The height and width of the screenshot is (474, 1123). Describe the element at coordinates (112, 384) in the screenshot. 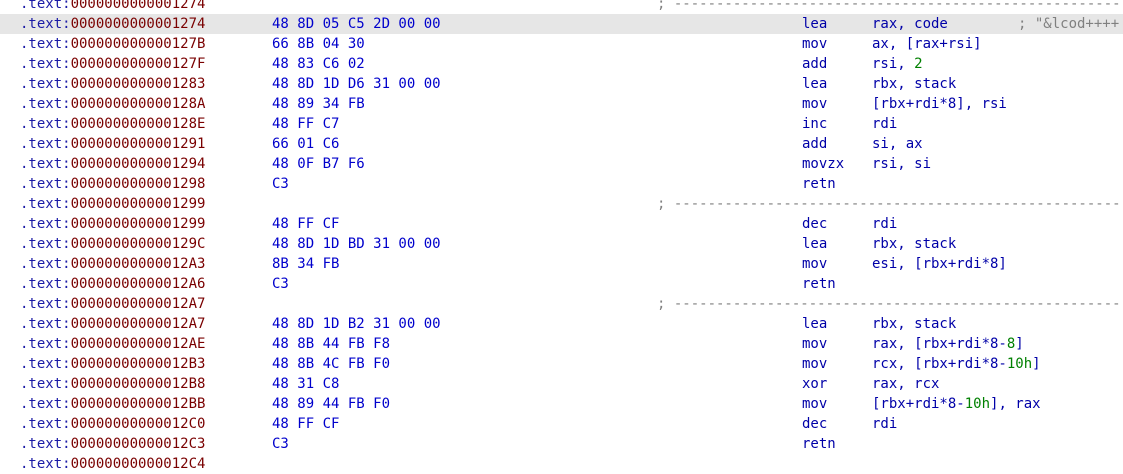

I see `address: .text:00000000000012B8` at that location.